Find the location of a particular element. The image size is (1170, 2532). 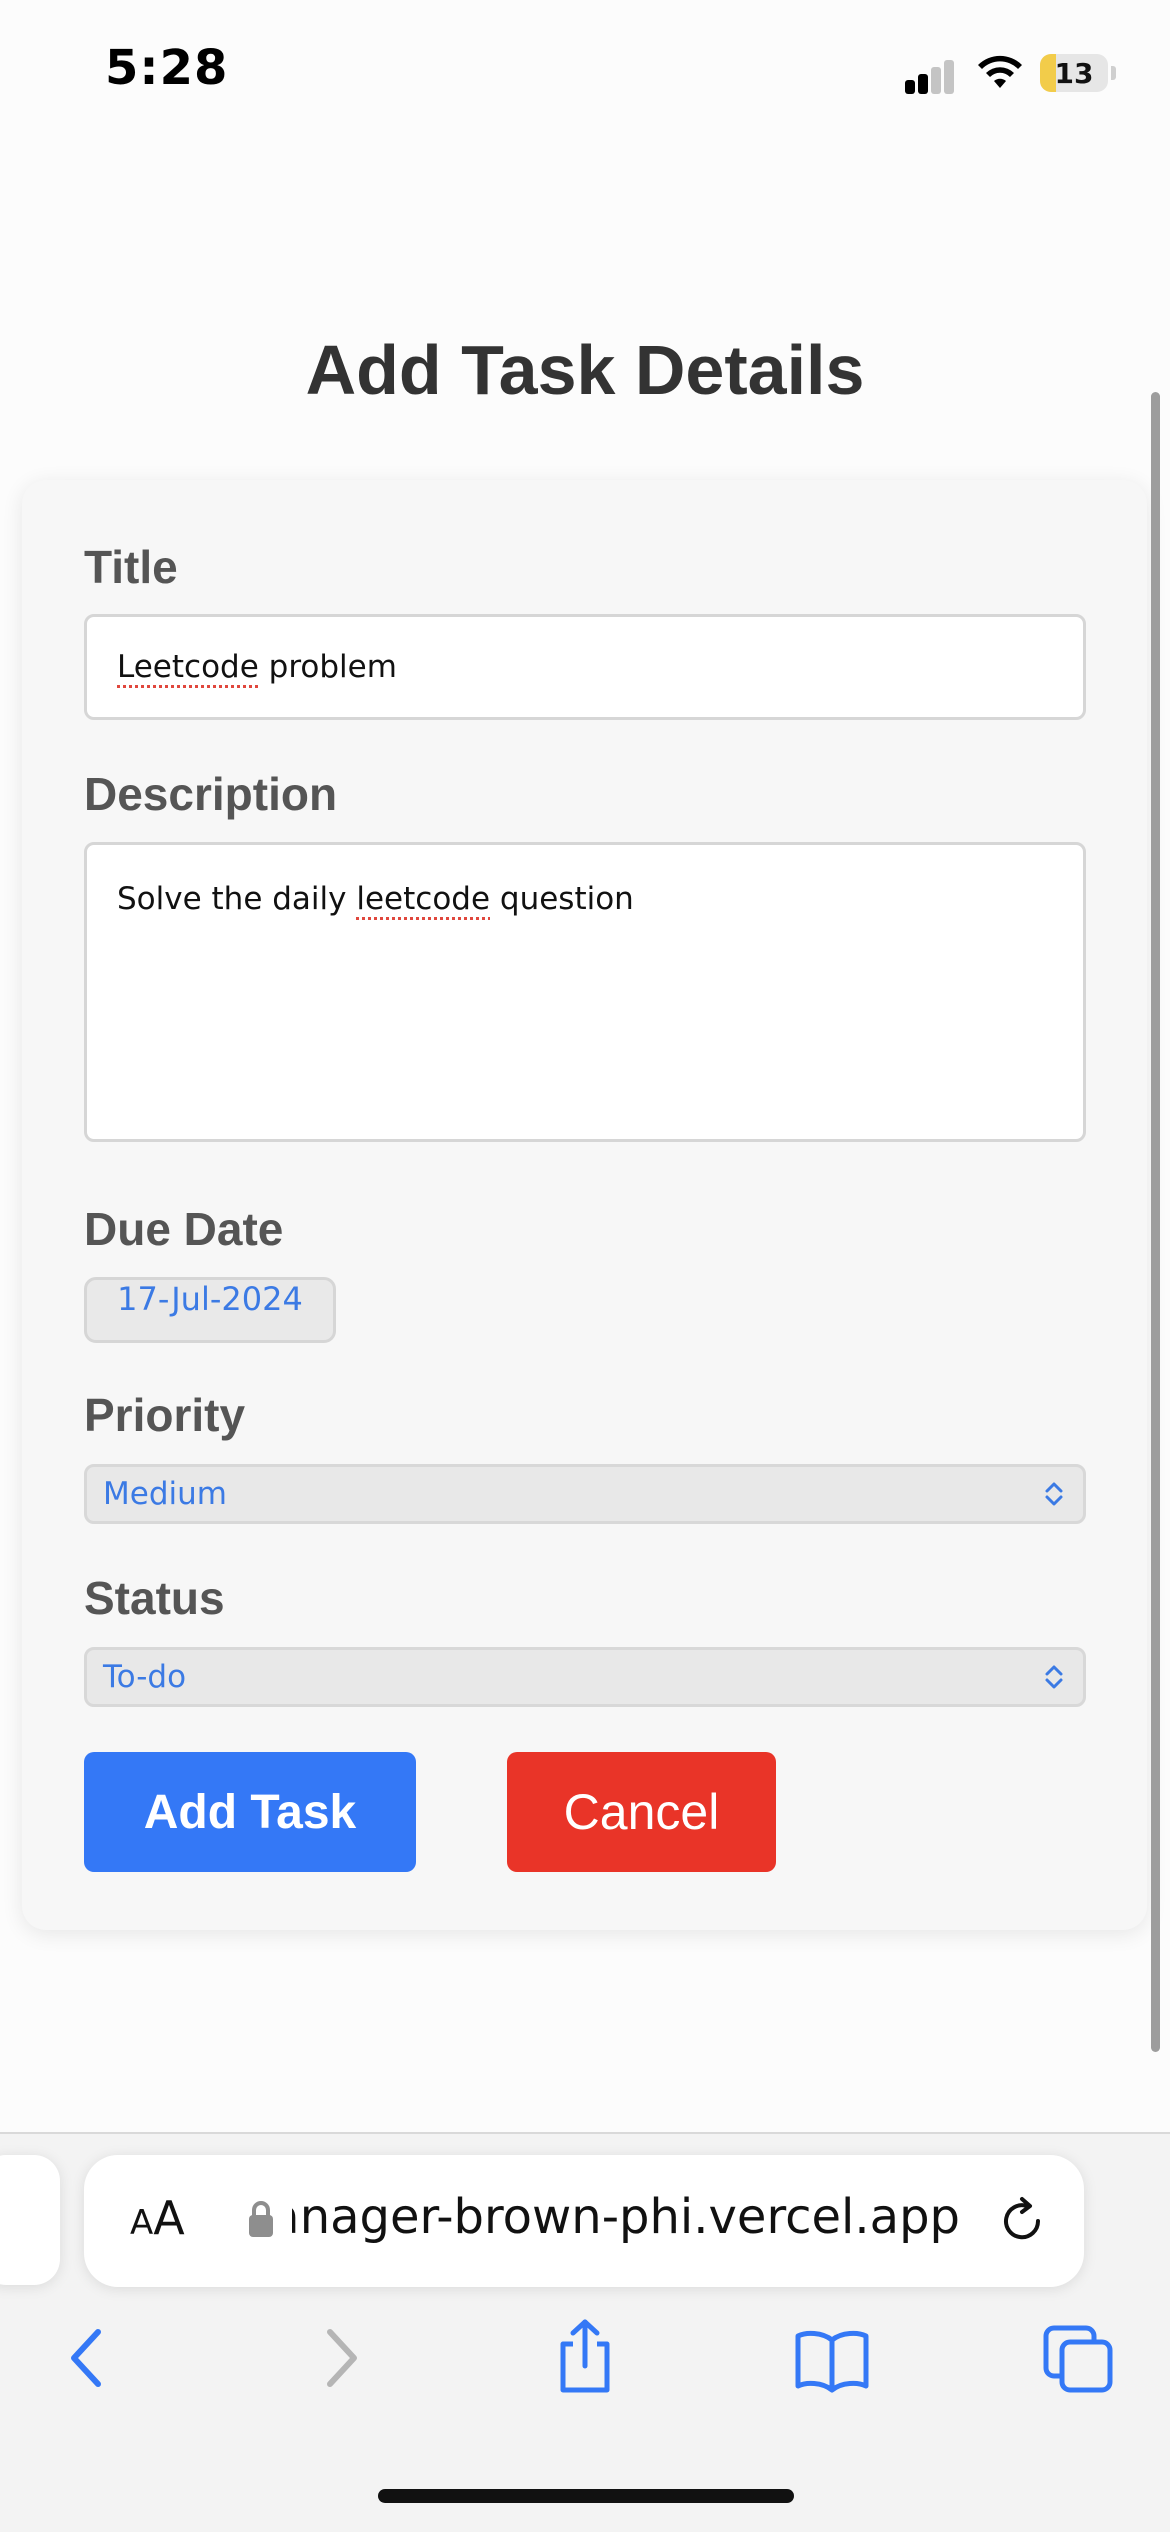

description-text-end: question is located at coordinates (562, 899).